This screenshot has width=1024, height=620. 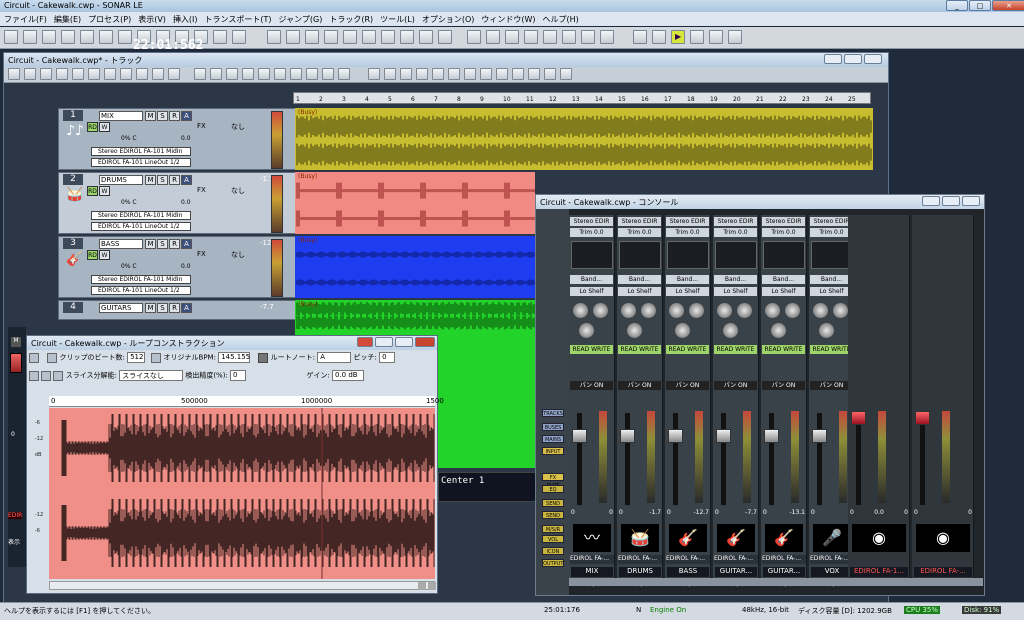 What do you see at coordinates (639, 232) in the screenshot?
I see `strip-trim: Trim 0.0` at bounding box center [639, 232].